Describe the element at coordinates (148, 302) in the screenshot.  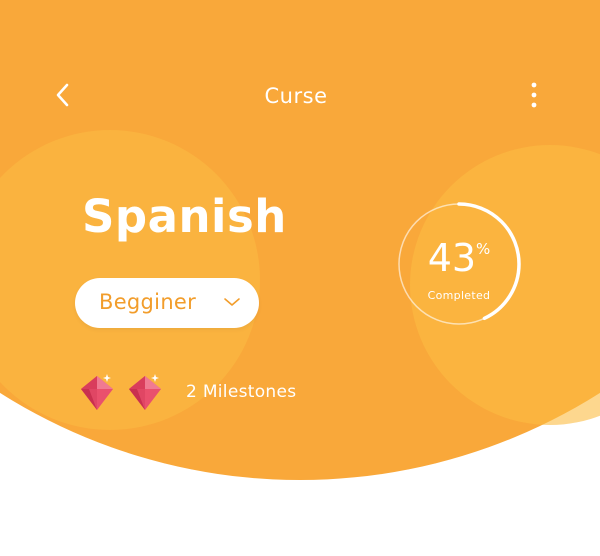
I see `level-label: Begginer` at that location.